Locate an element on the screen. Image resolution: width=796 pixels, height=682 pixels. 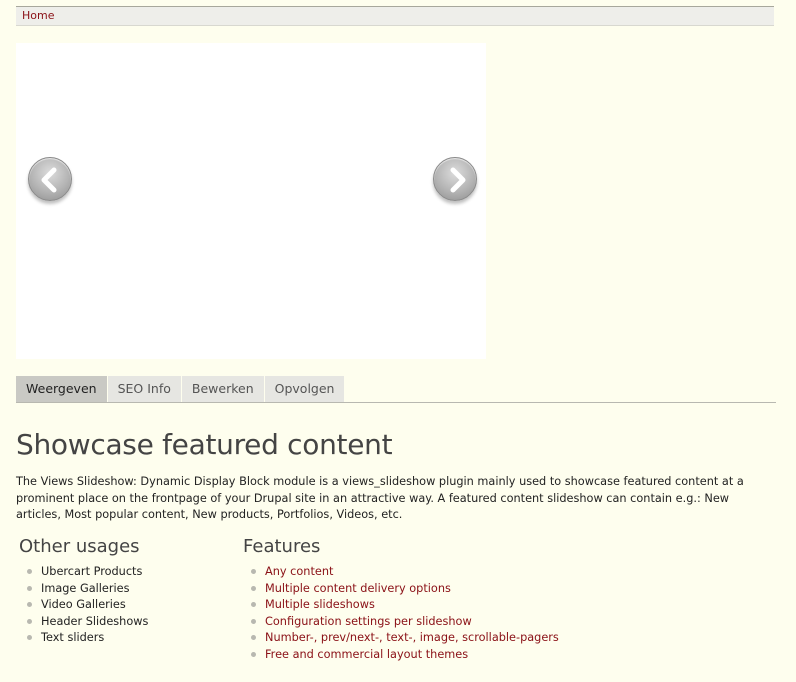
list-item: Multiple content delivery options is located at coordinates (403, 589).